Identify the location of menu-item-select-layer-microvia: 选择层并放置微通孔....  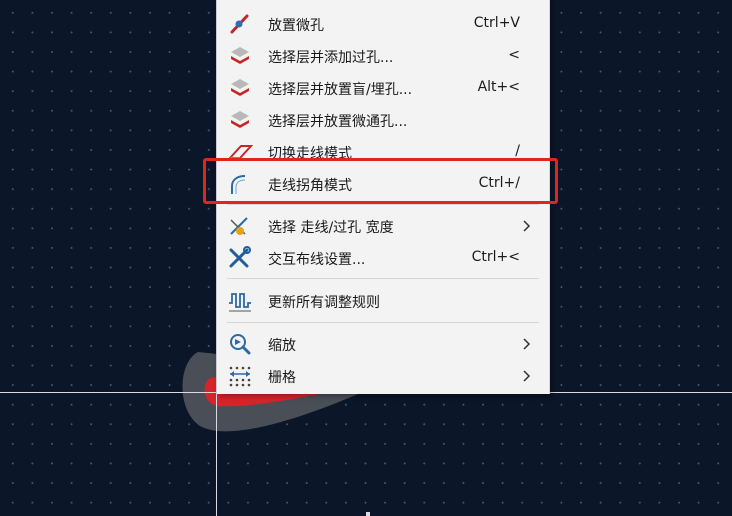
(383, 120).